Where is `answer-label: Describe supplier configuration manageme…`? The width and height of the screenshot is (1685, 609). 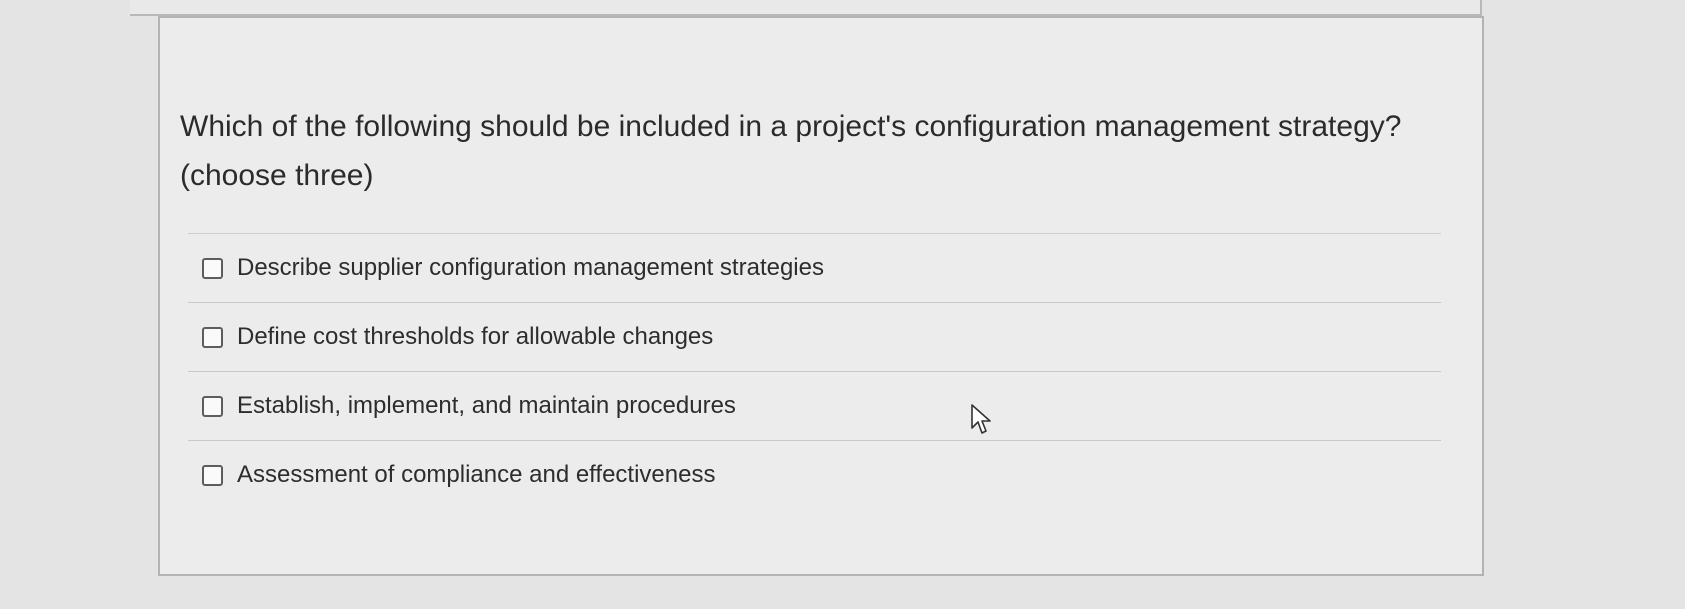
answer-label: Describe supplier configuration manageme… is located at coordinates (530, 267).